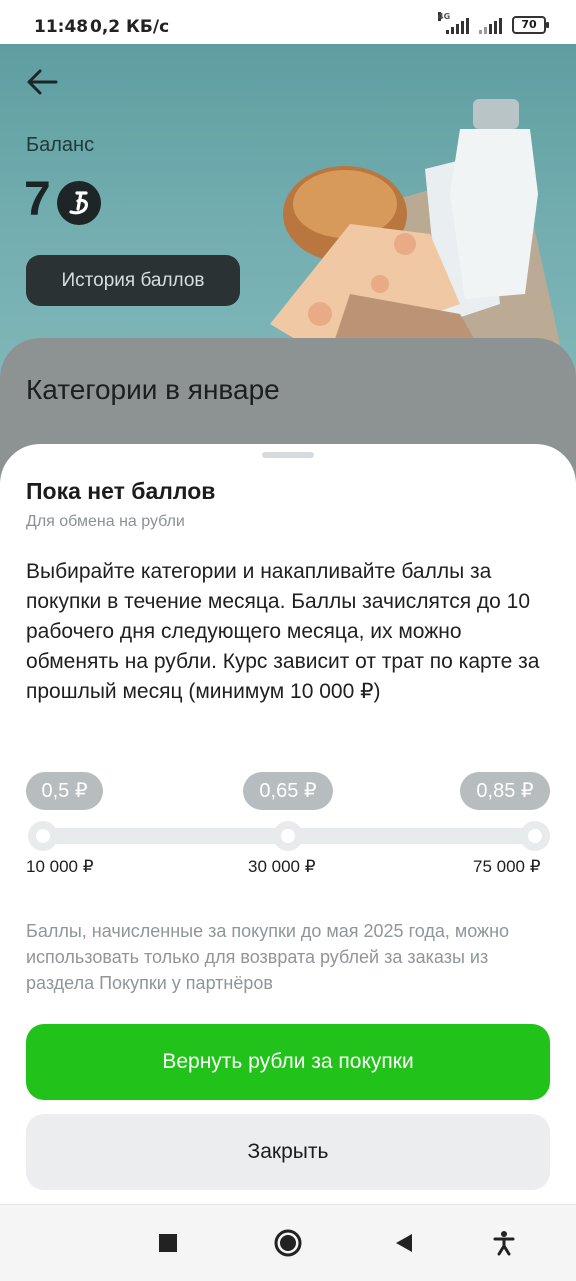 This screenshot has height=1281, width=576. I want to click on points-history-button: История баллов, so click(133, 280).